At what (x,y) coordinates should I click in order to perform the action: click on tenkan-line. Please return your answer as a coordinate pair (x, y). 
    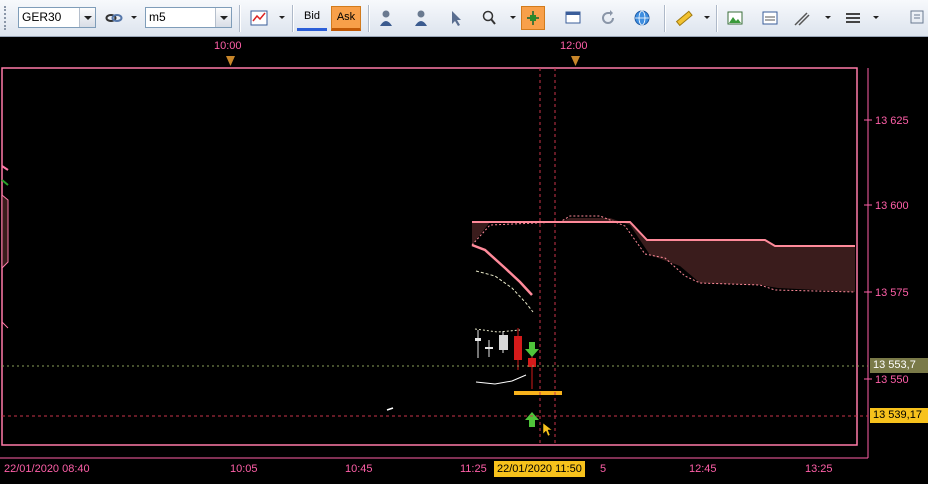
    Looking at the image, I should click on (504, 291).